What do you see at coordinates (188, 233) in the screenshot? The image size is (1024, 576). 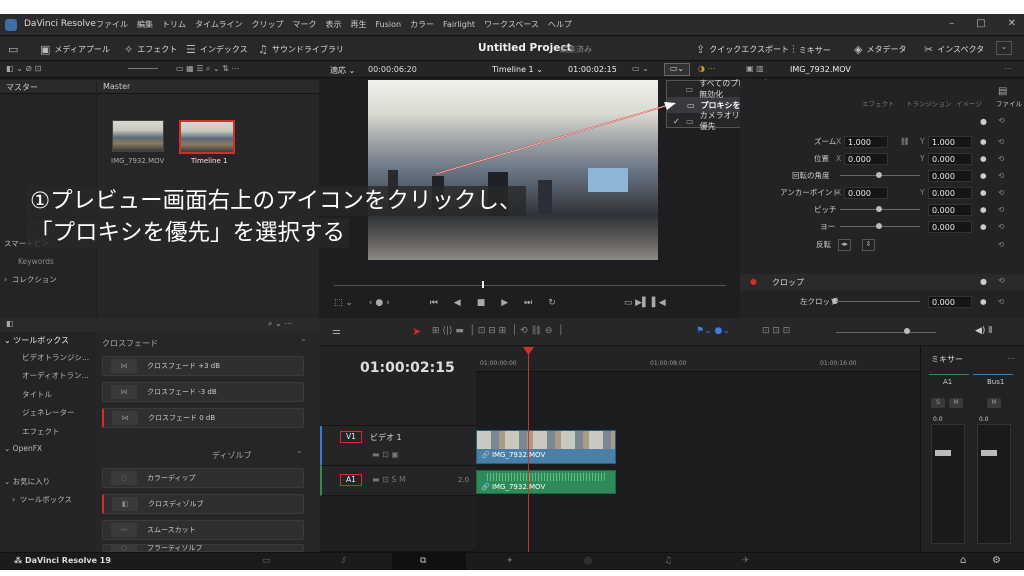 I see `instruction-line-2: 「プロキシを優先」を選択する` at bounding box center [188, 233].